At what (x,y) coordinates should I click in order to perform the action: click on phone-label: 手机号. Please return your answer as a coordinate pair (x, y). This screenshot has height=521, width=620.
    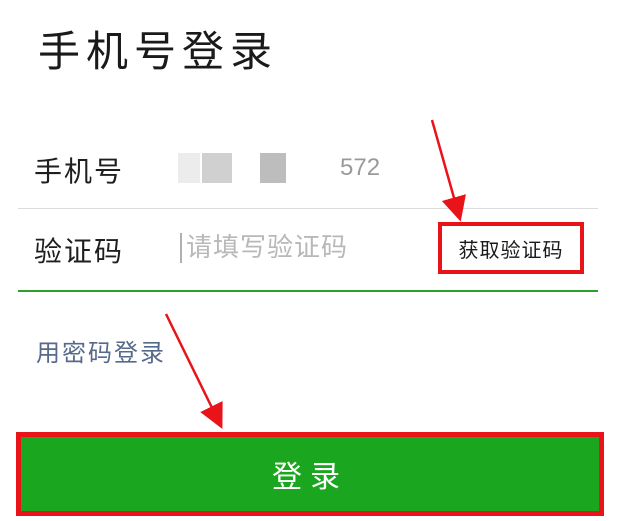
    Looking at the image, I should click on (79, 171).